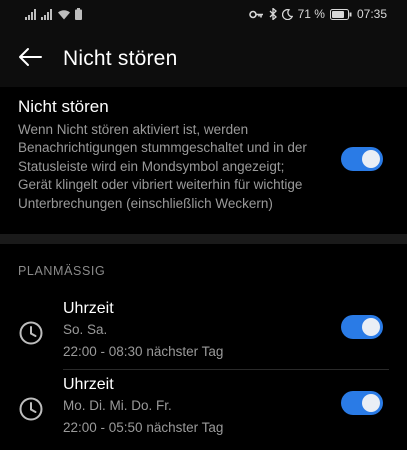  What do you see at coordinates (256, 14) in the screenshot?
I see `key-icon` at bounding box center [256, 14].